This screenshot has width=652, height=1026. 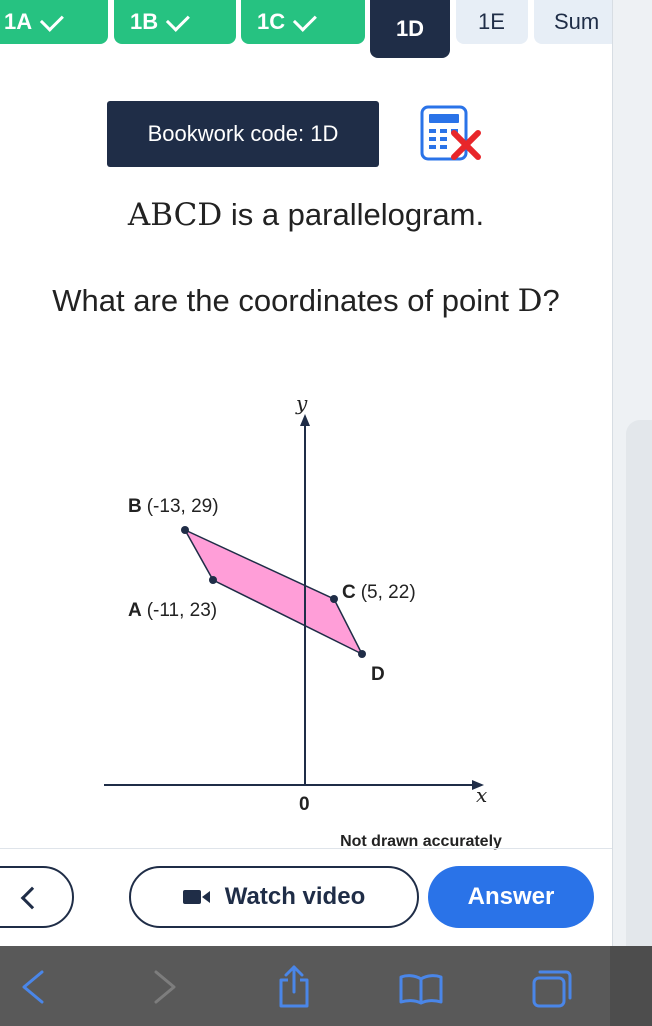 What do you see at coordinates (271, 21) in the screenshot?
I see `tab-label: 1C` at bounding box center [271, 21].